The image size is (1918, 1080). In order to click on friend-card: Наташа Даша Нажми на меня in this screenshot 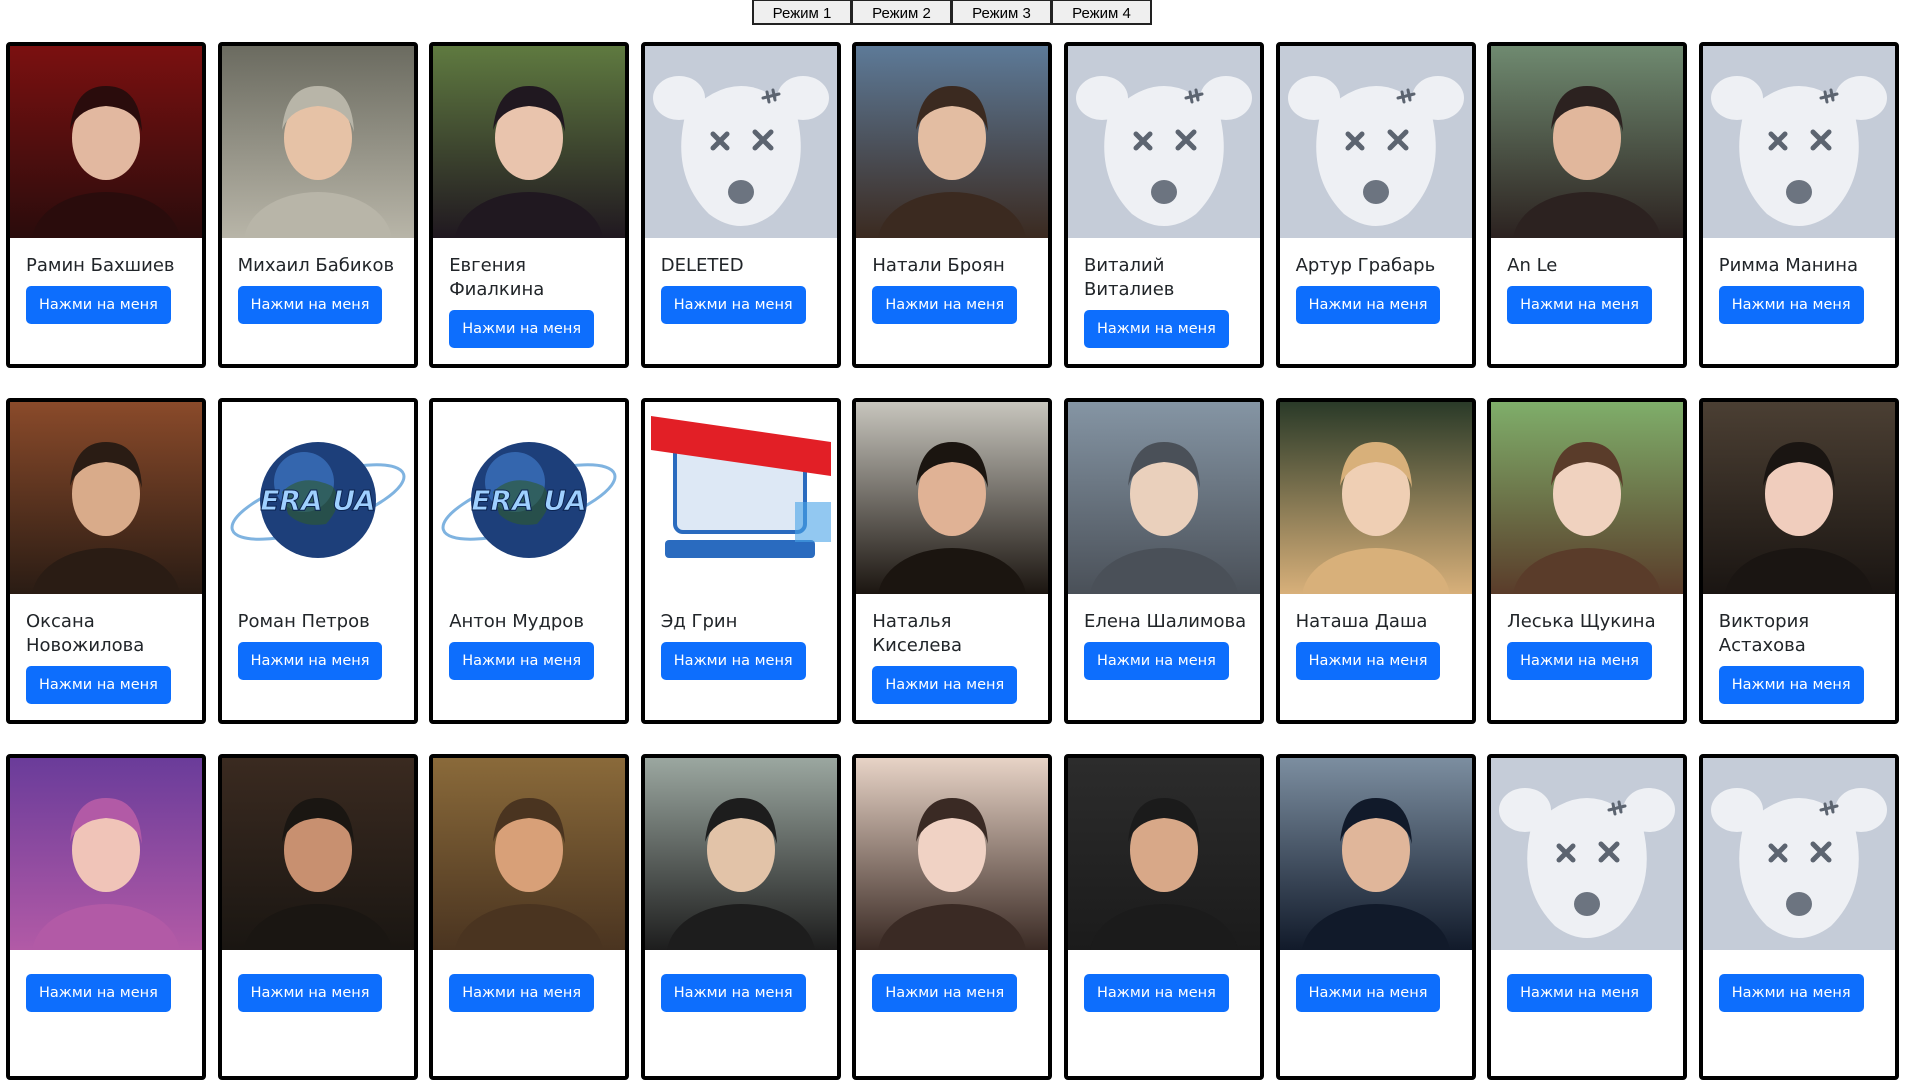, I will do `click(1375, 561)`.